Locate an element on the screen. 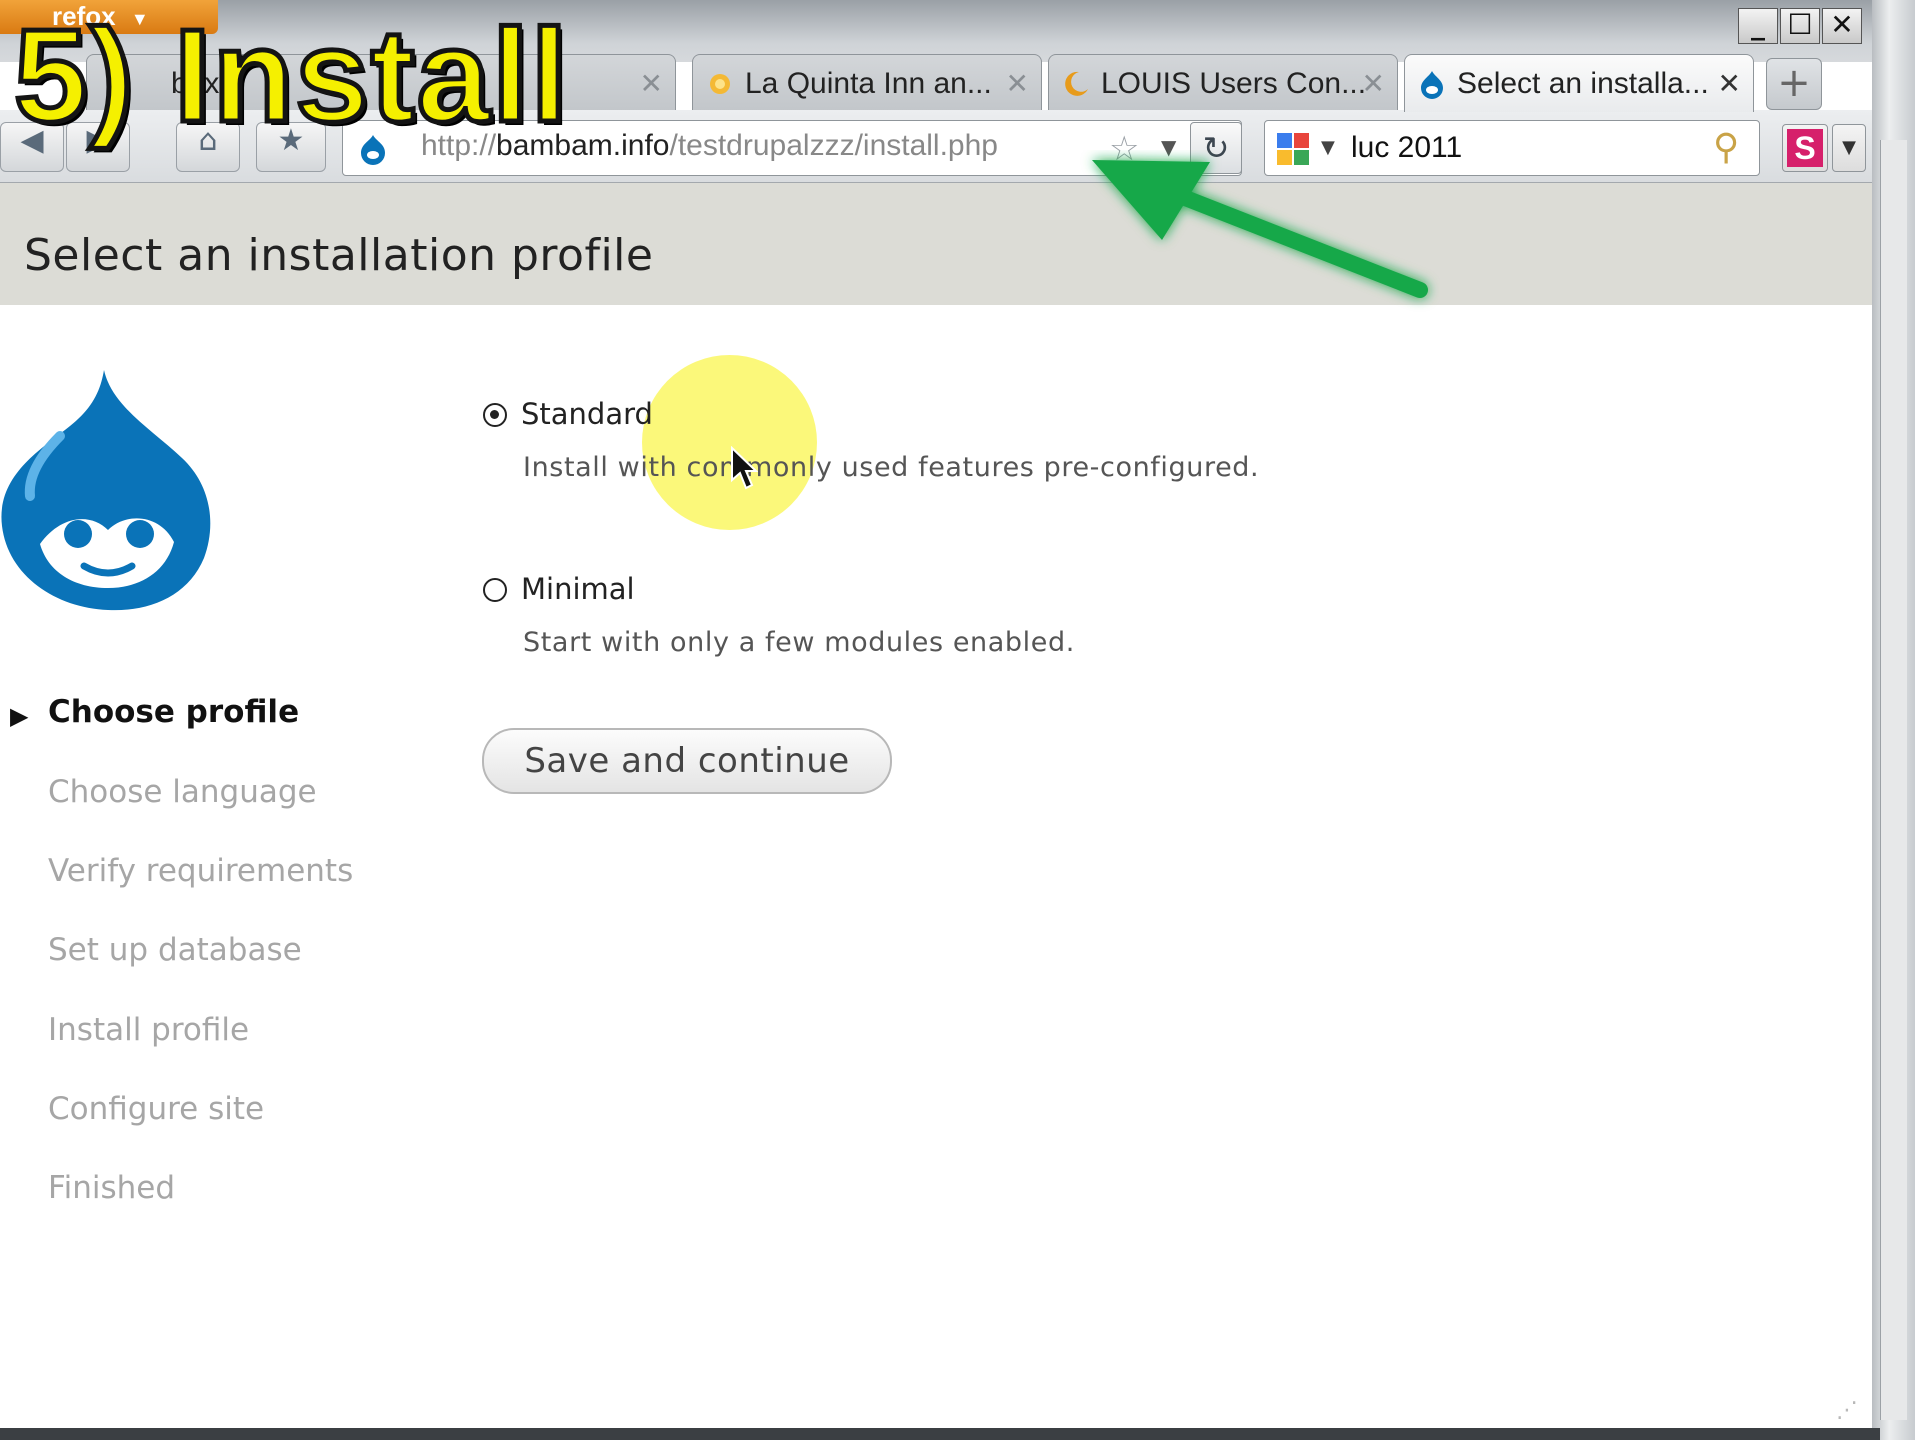 Image resolution: width=1915 pixels, height=1440 pixels. standard-profile-label: Standard is located at coordinates (587, 414).